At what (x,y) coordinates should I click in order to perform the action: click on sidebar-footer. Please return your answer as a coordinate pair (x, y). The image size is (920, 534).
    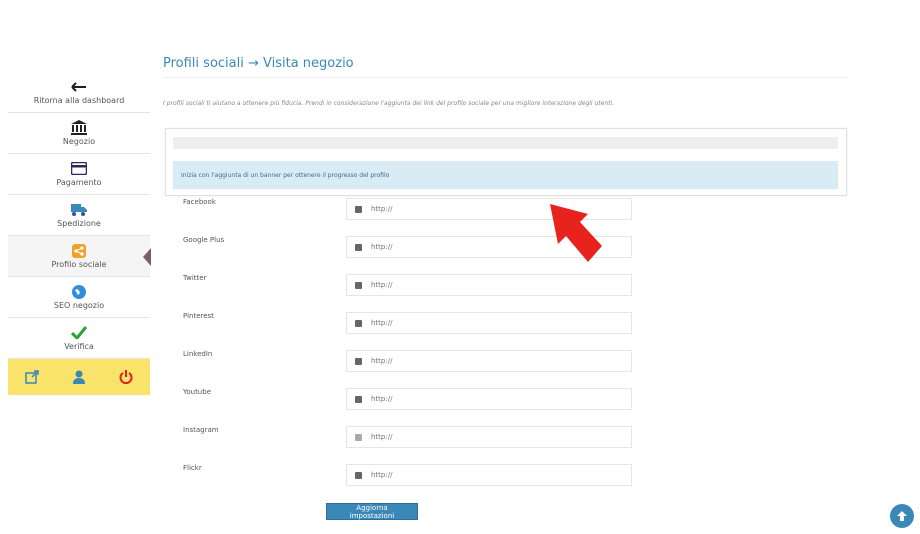
    Looking at the image, I should click on (79, 377).